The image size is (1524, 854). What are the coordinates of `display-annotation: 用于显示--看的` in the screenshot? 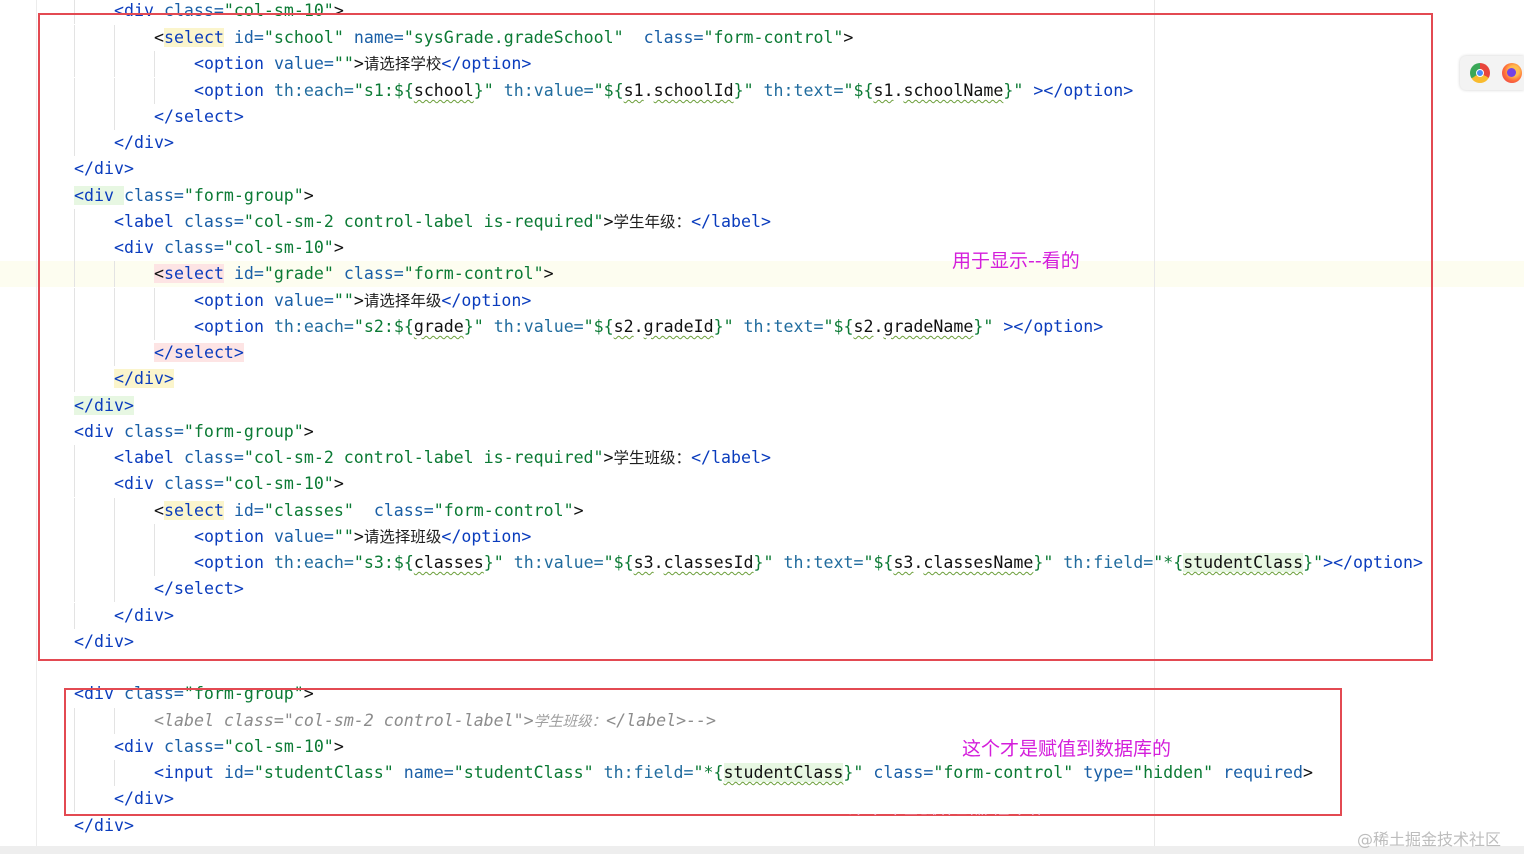 It's located at (1016, 261).